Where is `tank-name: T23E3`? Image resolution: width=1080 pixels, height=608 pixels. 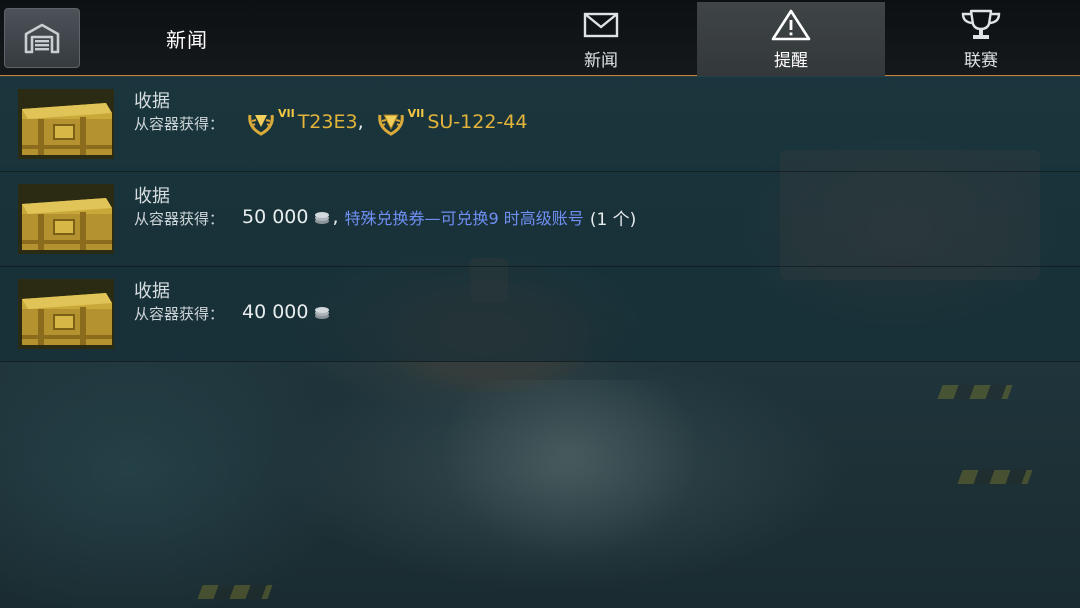
tank-name: T23E3 is located at coordinates (327, 122).